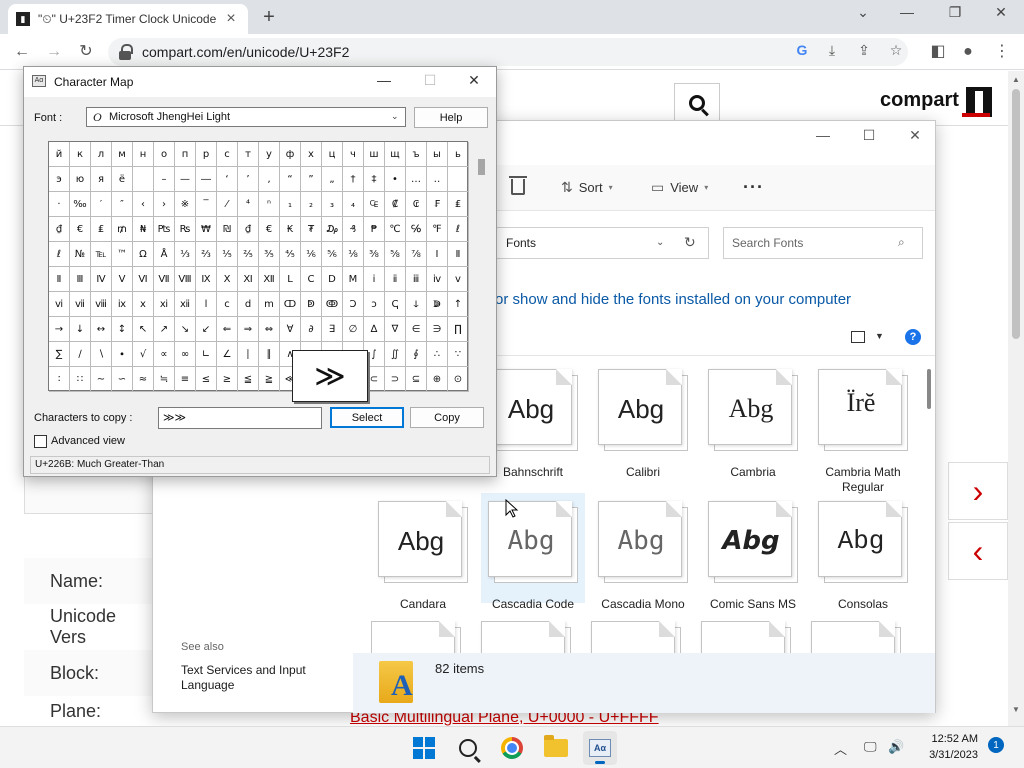 The width and height of the screenshot is (1024, 768). What do you see at coordinates (437, 279) in the screenshot?
I see `character-cell: ⅳ` at bounding box center [437, 279].